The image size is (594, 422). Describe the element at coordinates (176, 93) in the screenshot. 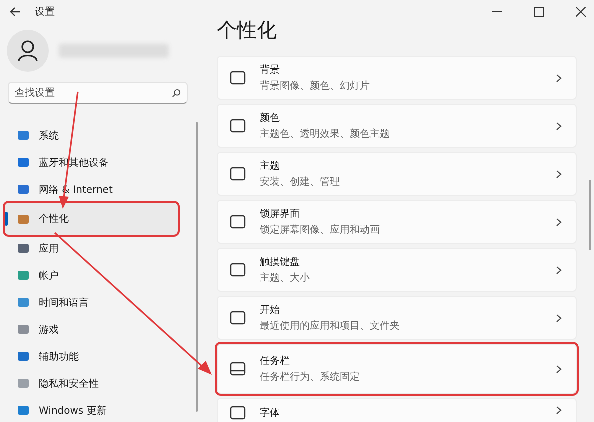

I see `search-icon` at that location.